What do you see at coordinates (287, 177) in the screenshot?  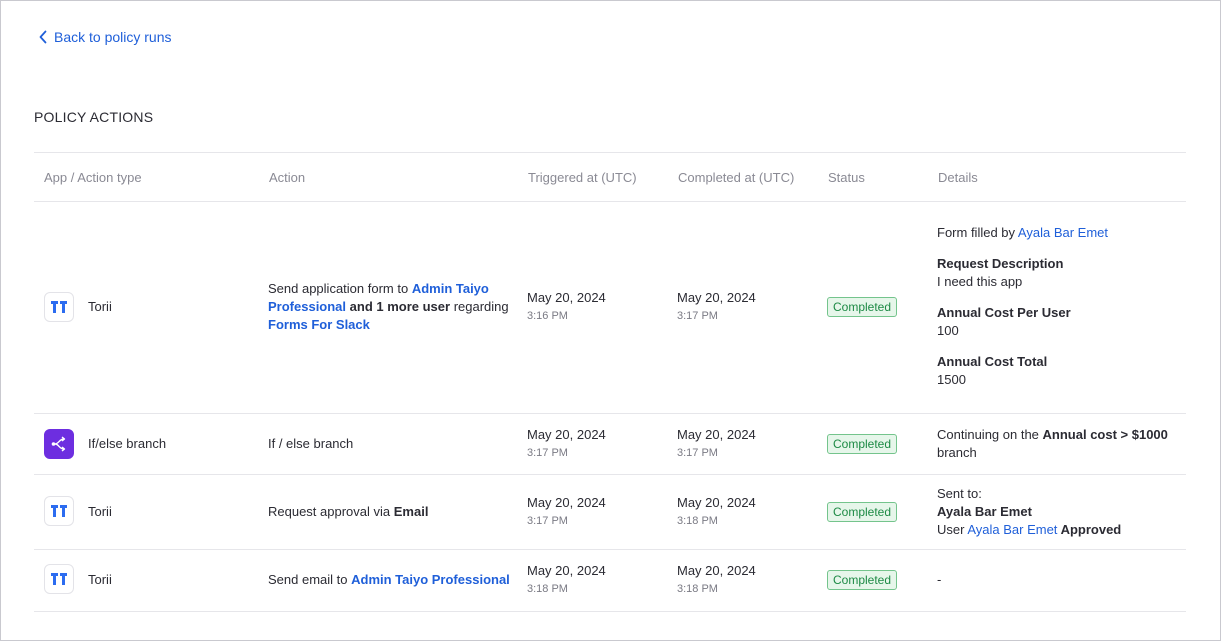 I see `column-header-action: Action` at bounding box center [287, 177].